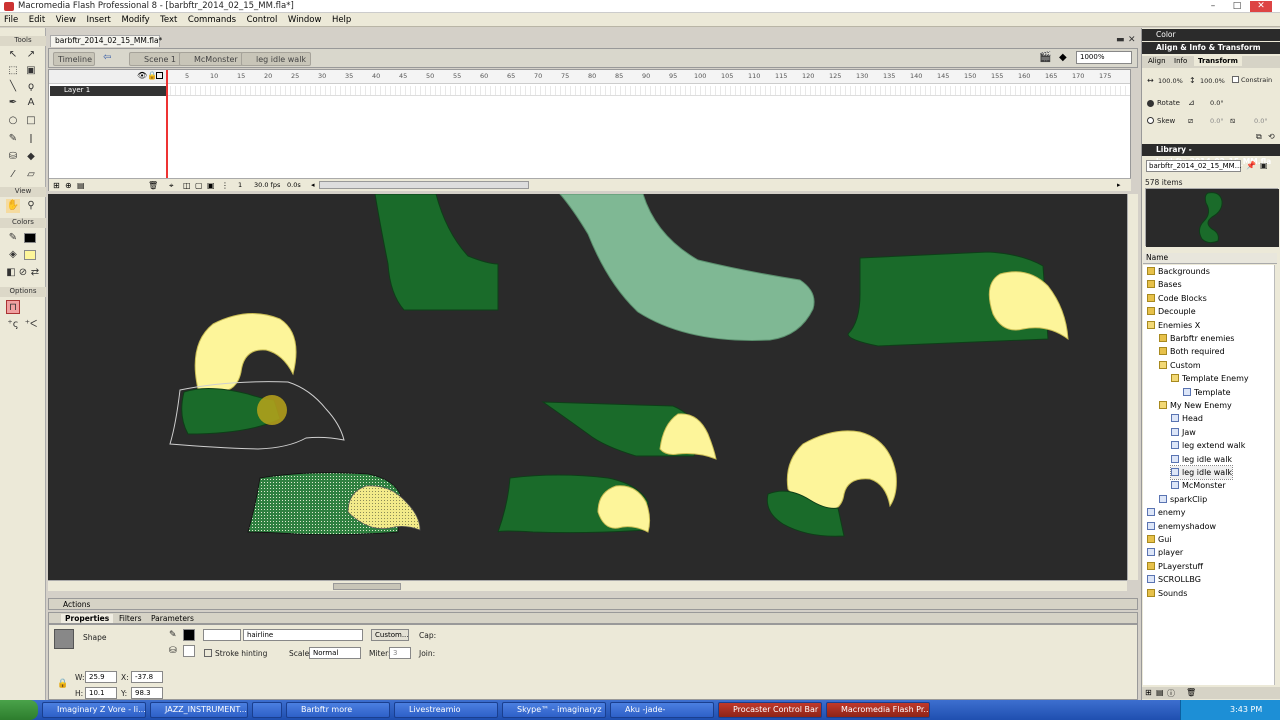 The height and width of the screenshot is (720, 1280). I want to click on new-library-icon: ▣, so click(1264, 165).